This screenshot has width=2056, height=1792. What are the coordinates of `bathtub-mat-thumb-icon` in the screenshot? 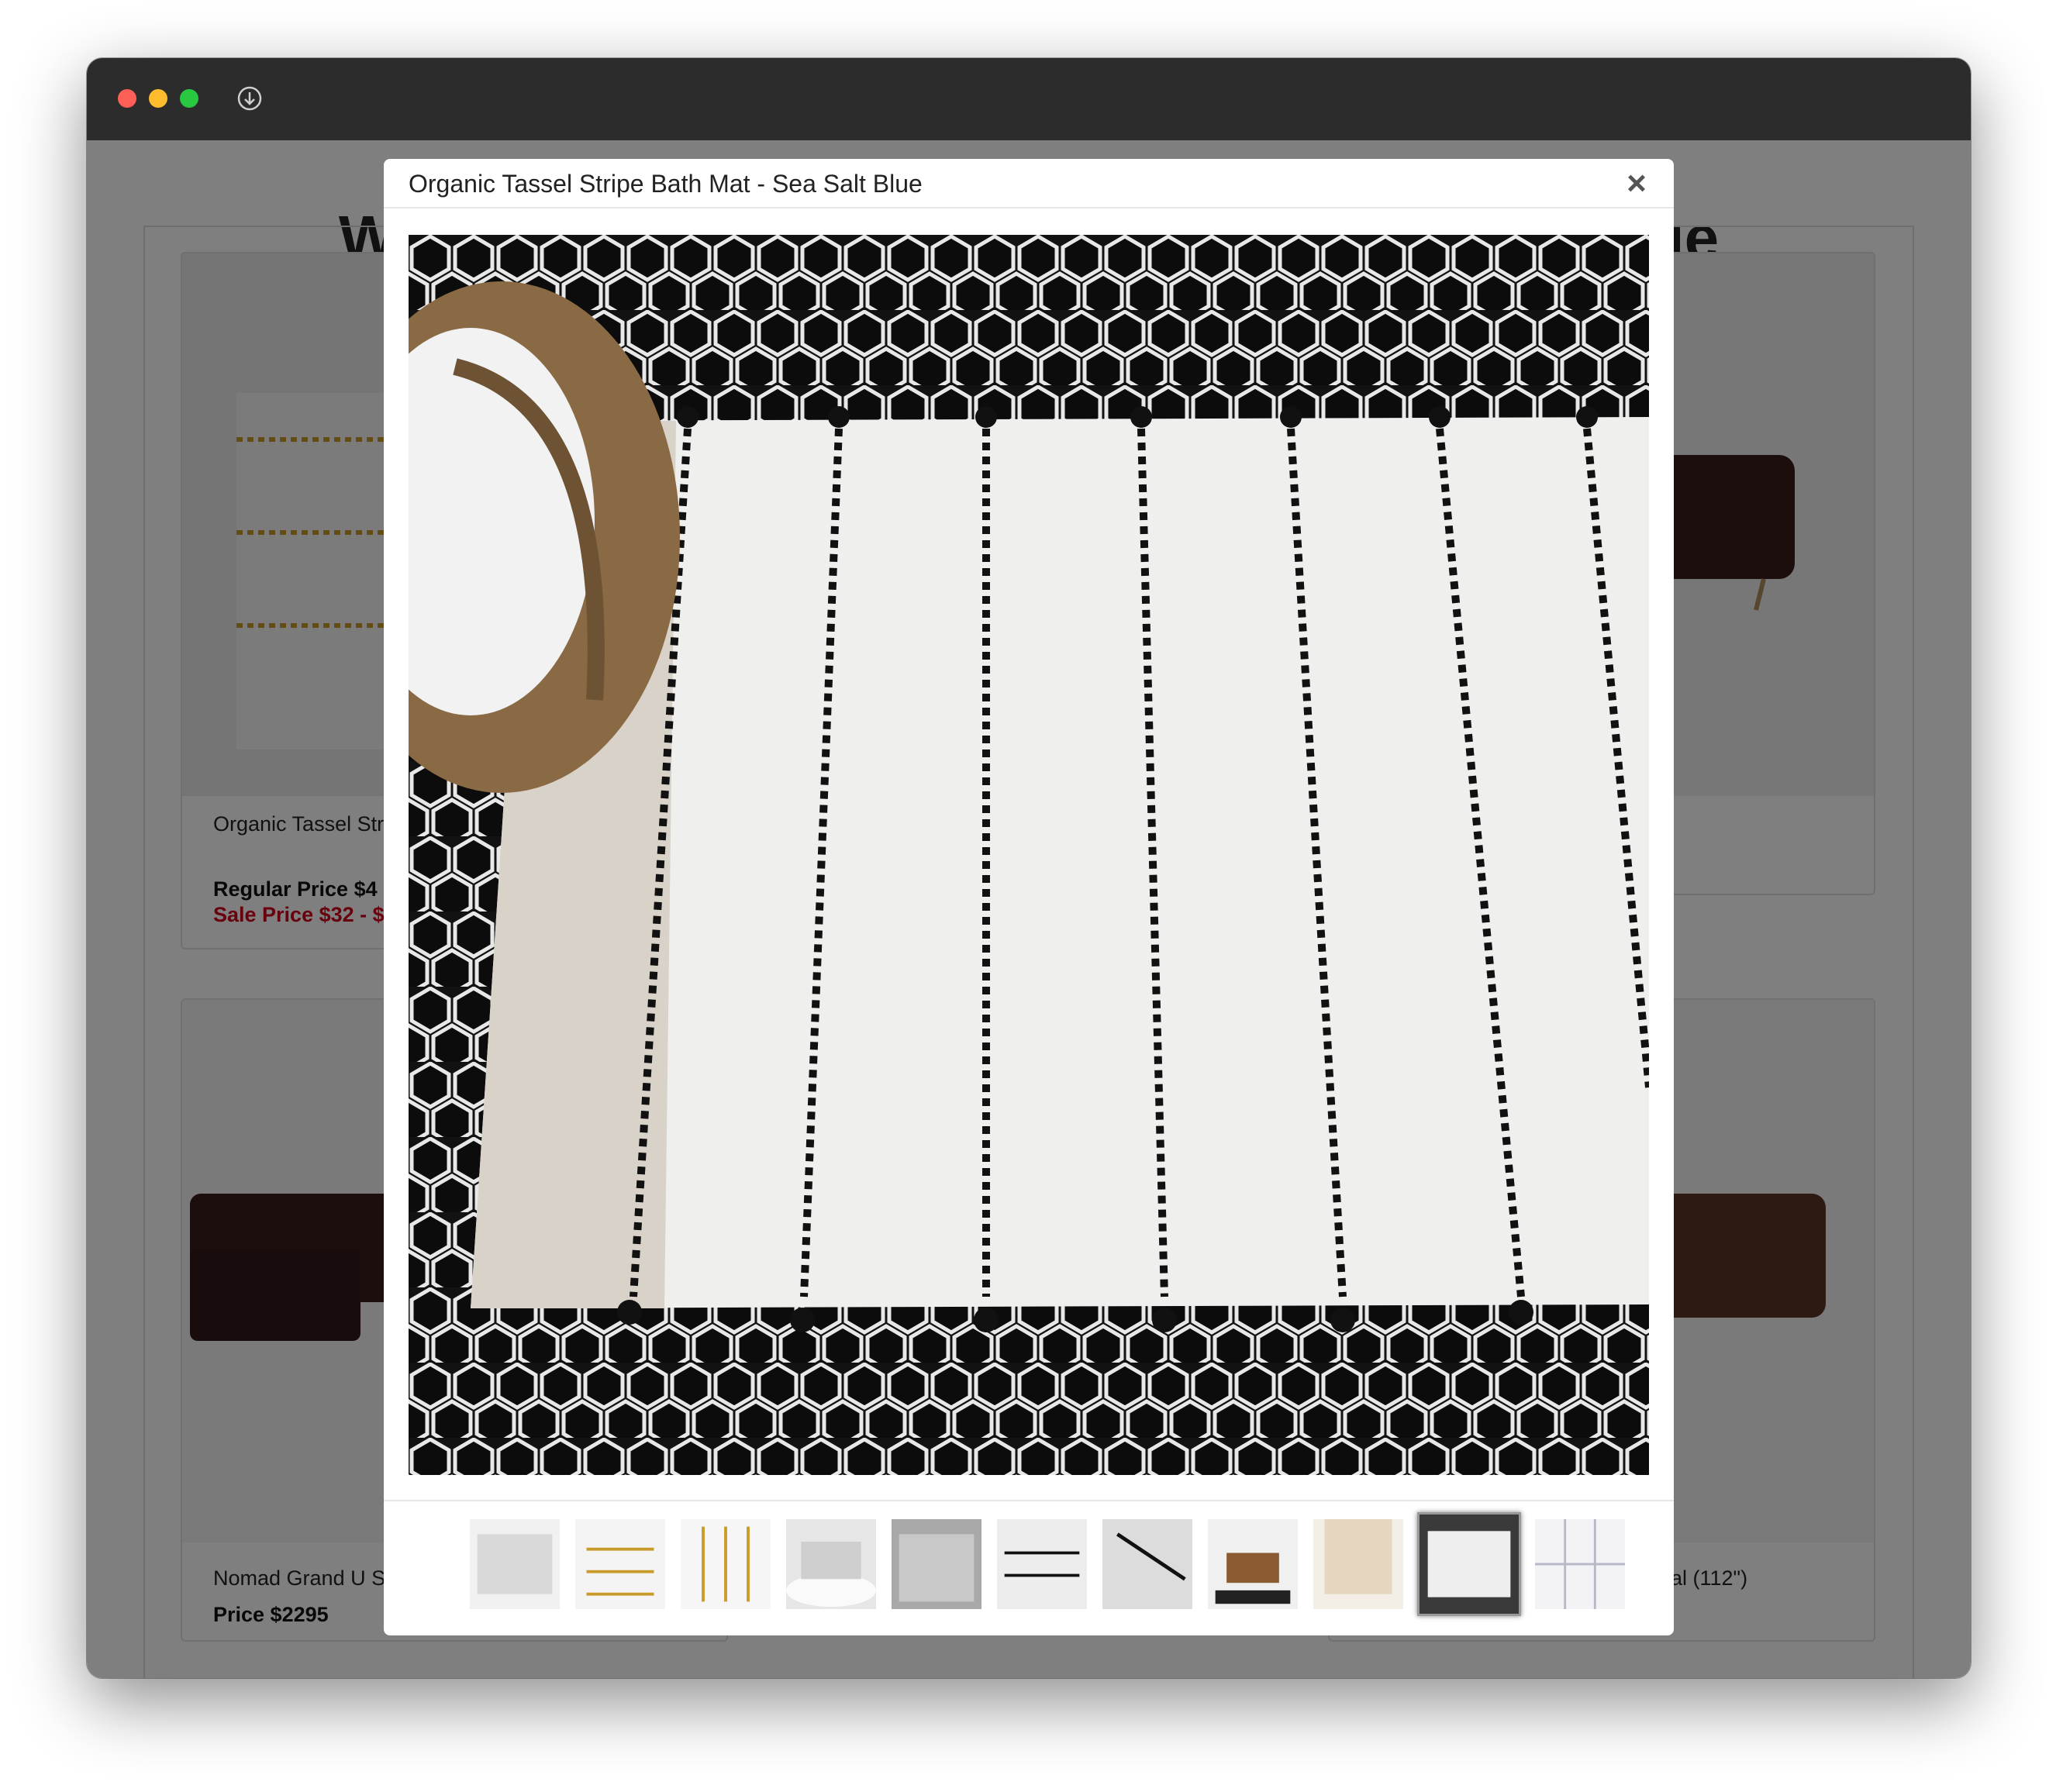 It's located at (831, 1564).